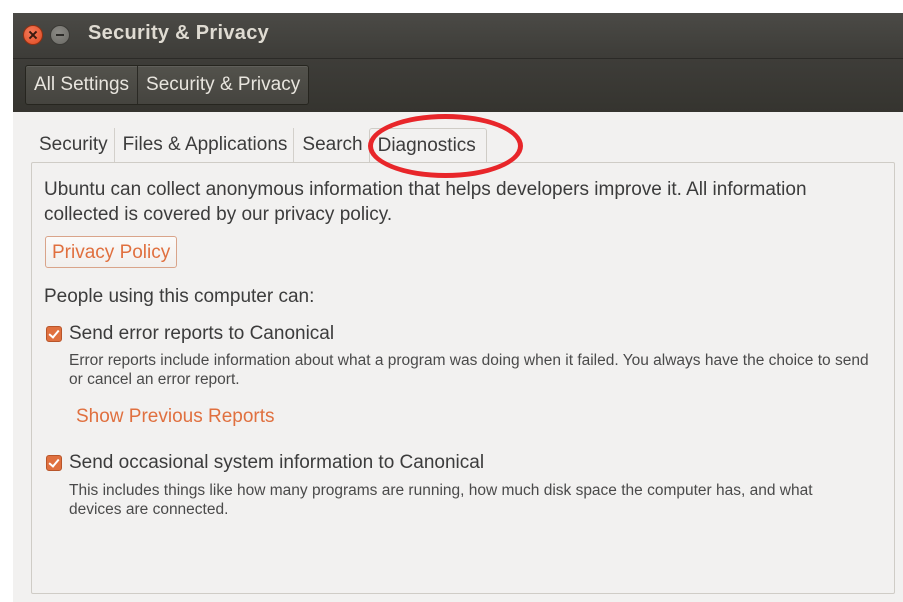 This screenshot has width=903, height=602. I want to click on show-previous-reports-link: Show Previous Reports, so click(175, 417).